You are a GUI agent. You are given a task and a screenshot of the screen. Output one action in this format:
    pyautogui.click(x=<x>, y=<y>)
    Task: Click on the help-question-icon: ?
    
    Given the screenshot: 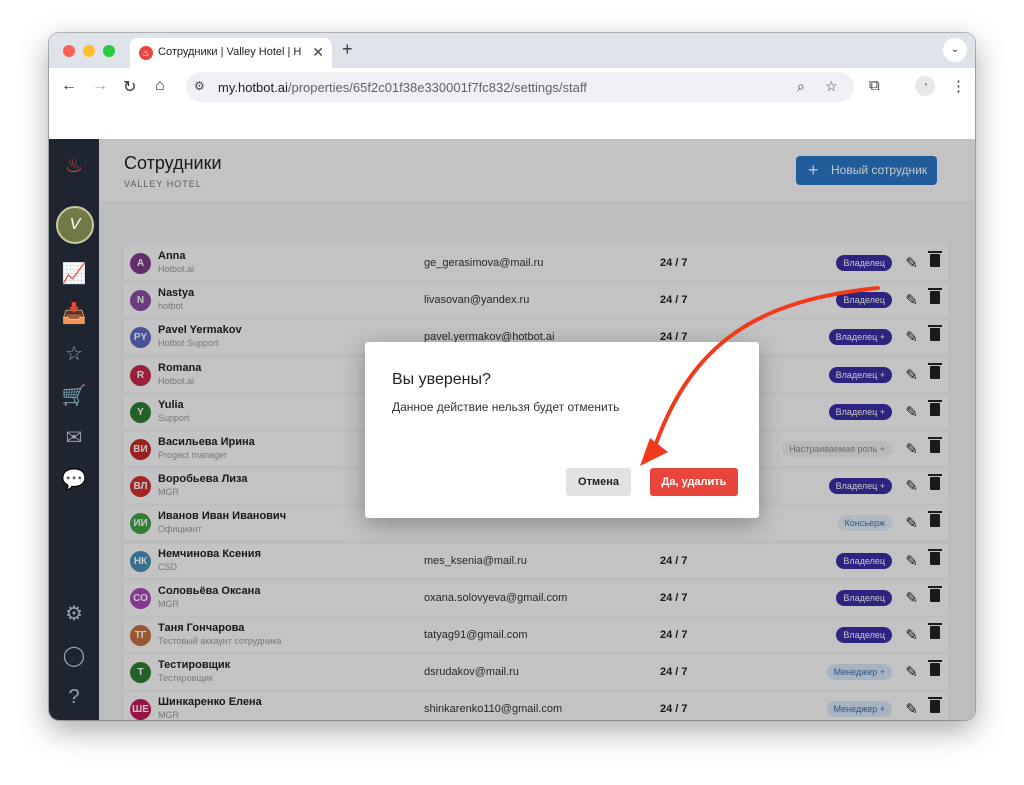 What is the action you would take?
    pyautogui.click(x=74, y=697)
    